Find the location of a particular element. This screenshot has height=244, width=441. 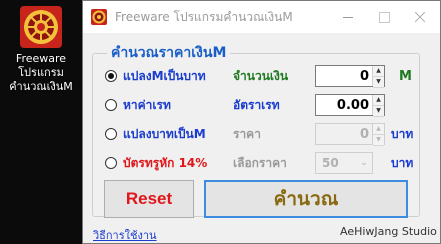

price-select: 50 ⌄ is located at coordinates (344, 163).